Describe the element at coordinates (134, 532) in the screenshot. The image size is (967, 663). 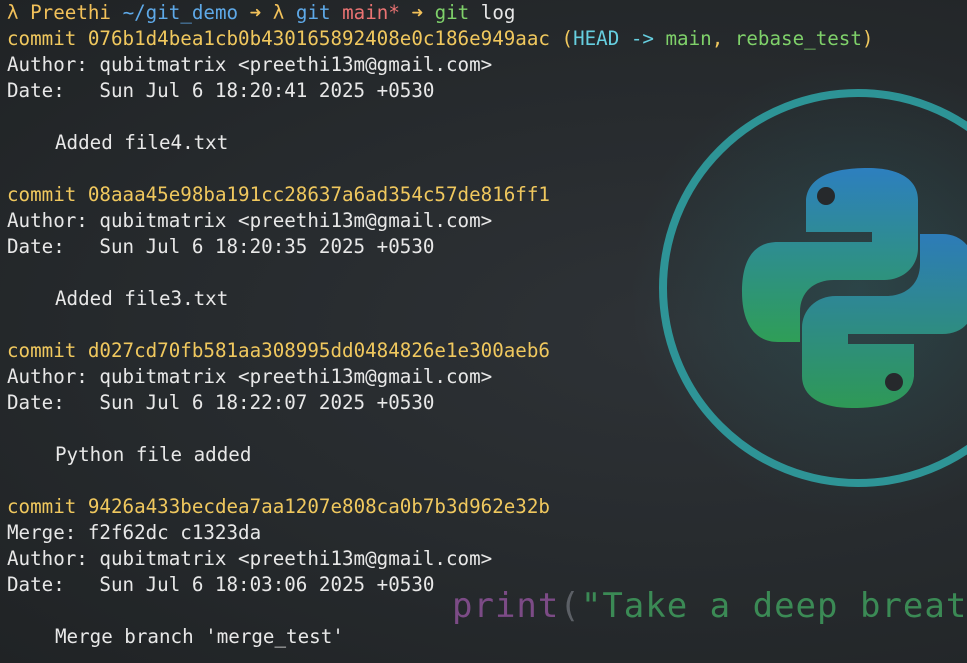
I see `commit-merge-parents: Merge: f2f62dc c1323da` at that location.